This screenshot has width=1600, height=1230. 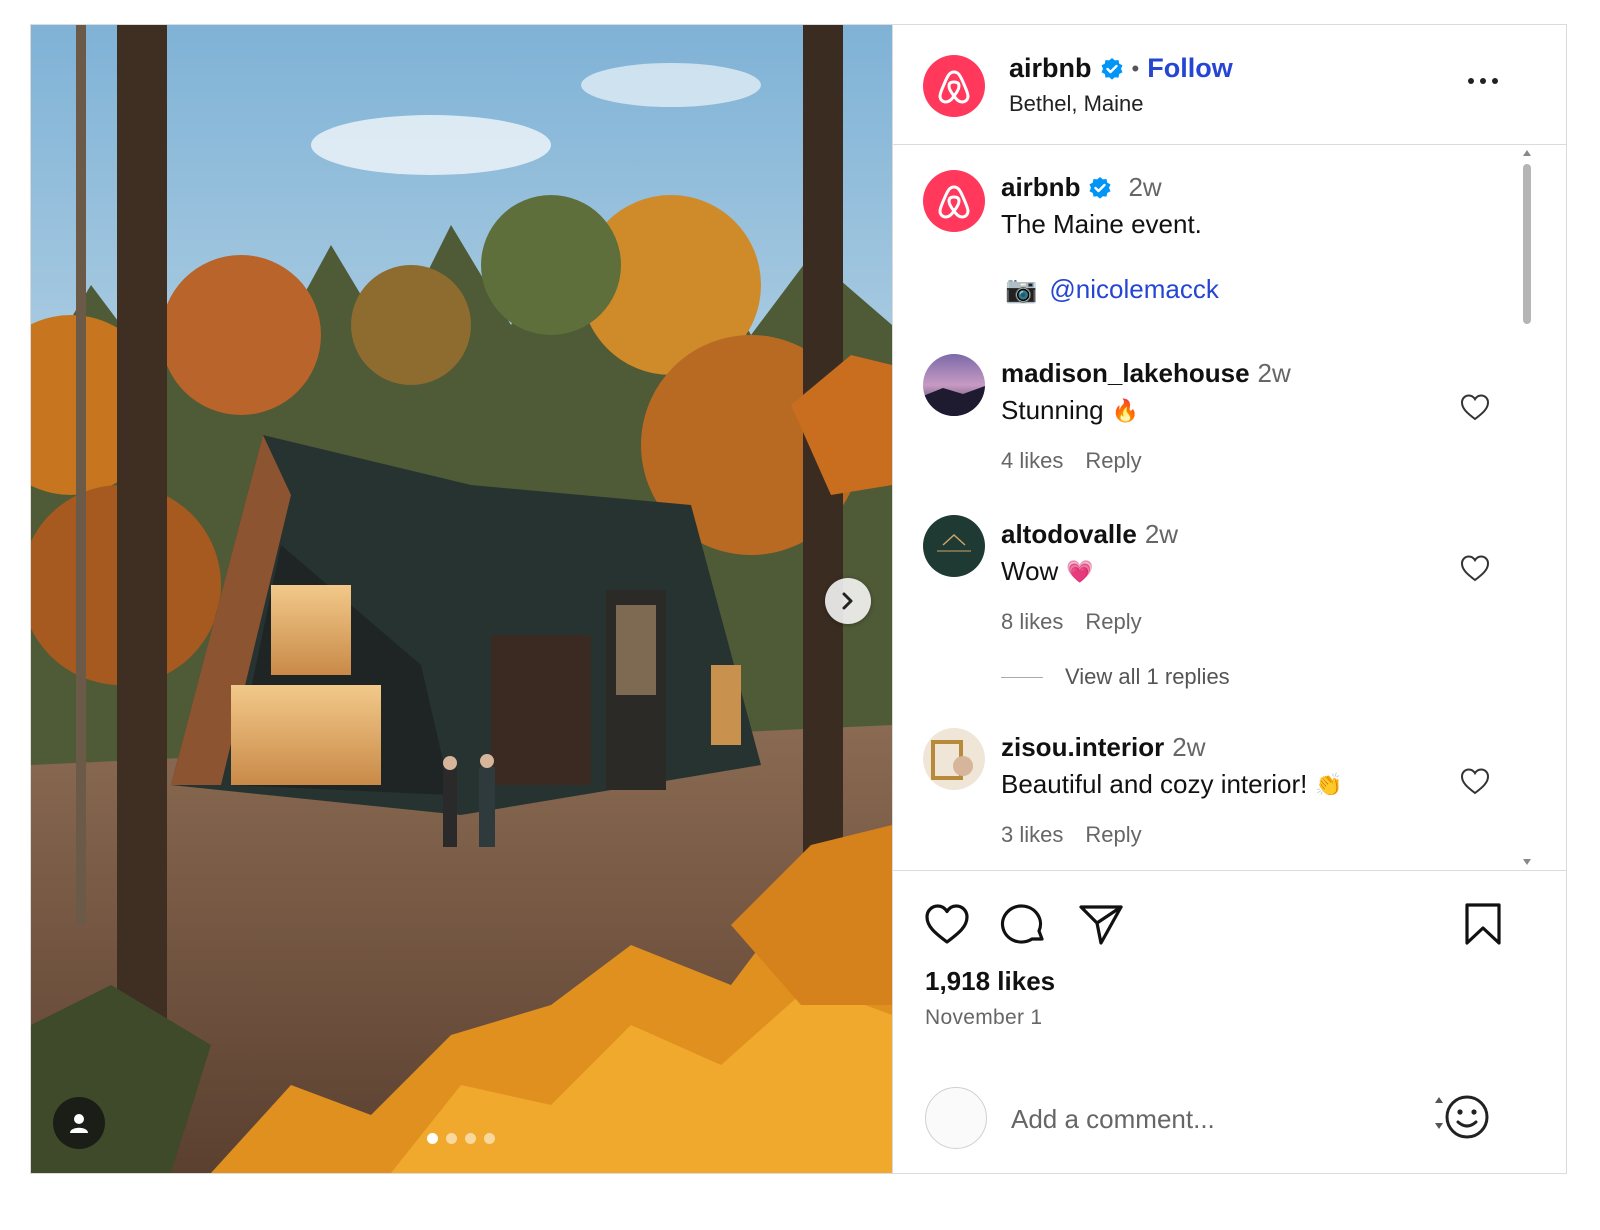 What do you see at coordinates (1329, 784) in the screenshot?
I see `clapping-emoji: 👏` at bounding box center [1329, 784].